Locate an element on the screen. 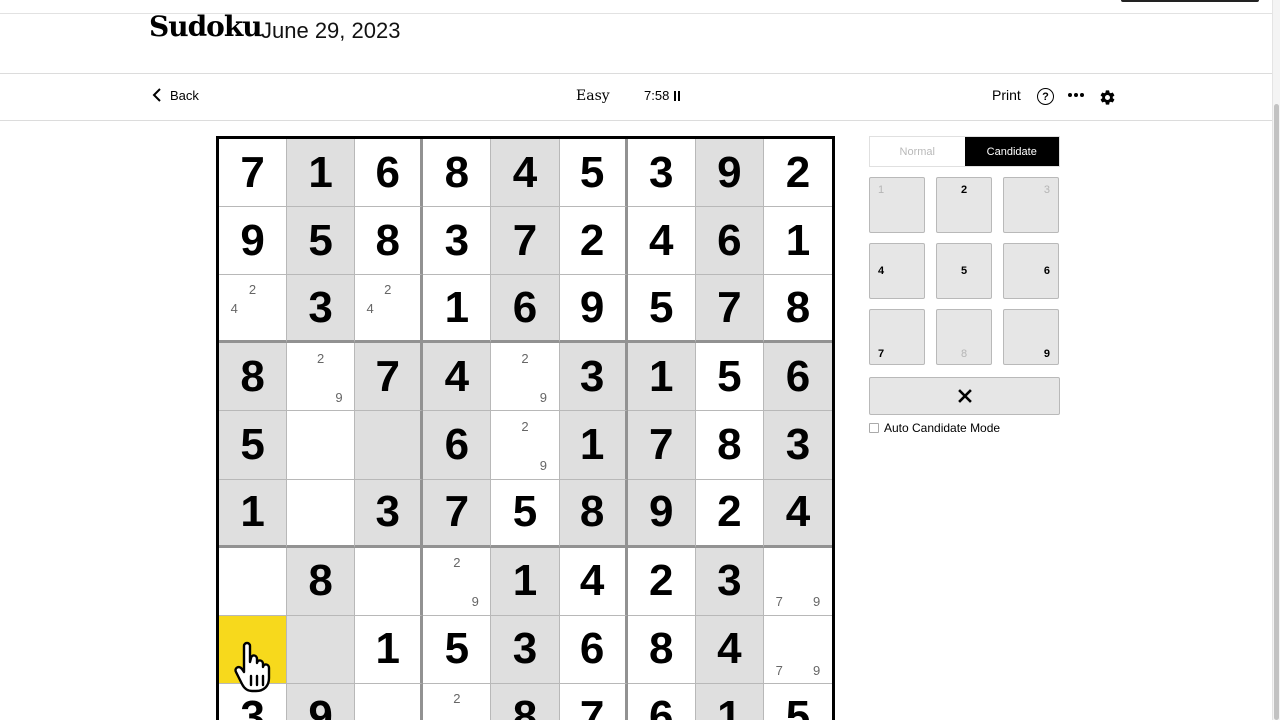  keypad-button-9: 9 is located at coordinates (1031, 337).